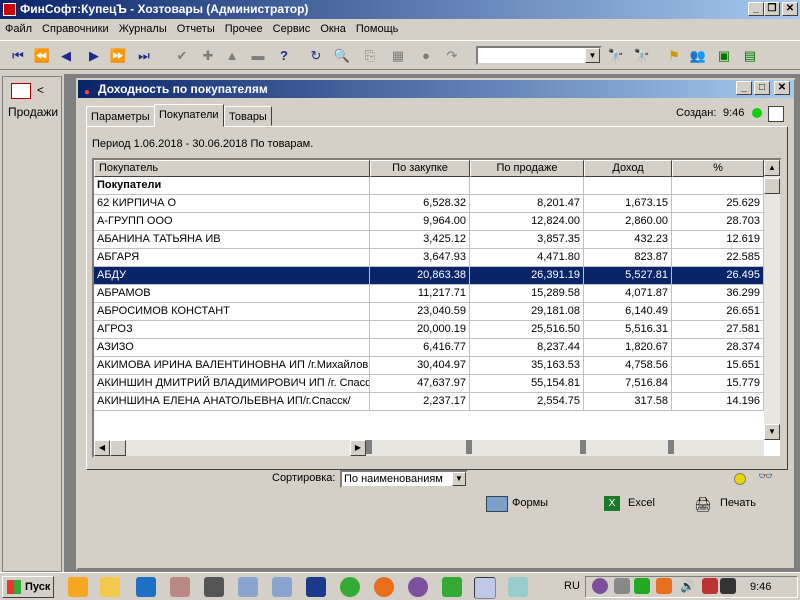 The height and width of the screenshot is (600, 800). What do you see at coordinates (429, 258) in the screenshot?
I see `table-row: АБГАРЯ 3,647.93 4,471.80 823.87 22.585` at bounding box center [429, 258].